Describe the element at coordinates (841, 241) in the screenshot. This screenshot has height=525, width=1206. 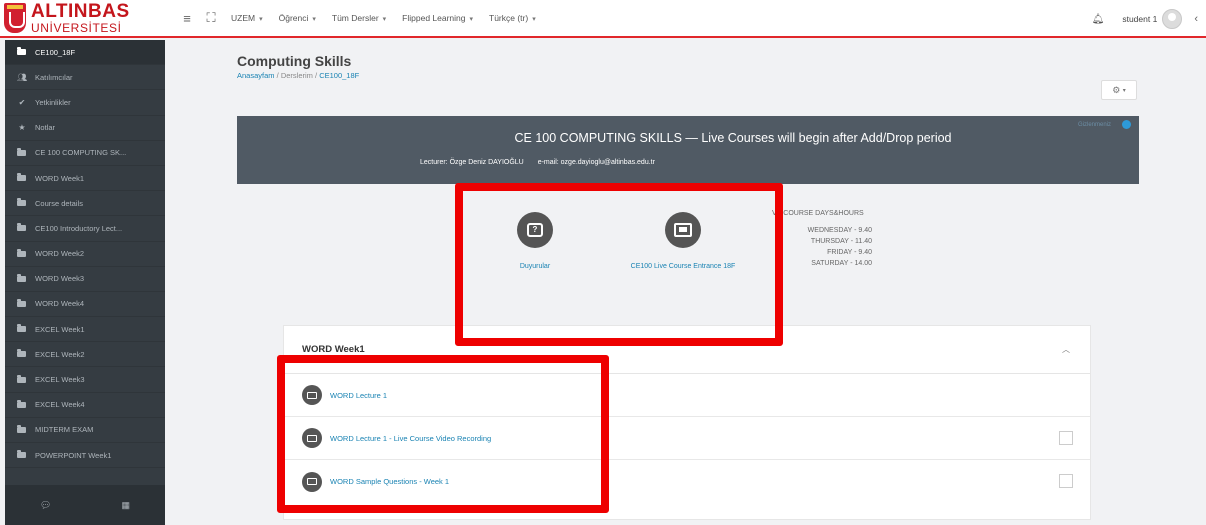
I see `schedule-day: THURSDAY - 11.40` at that location.